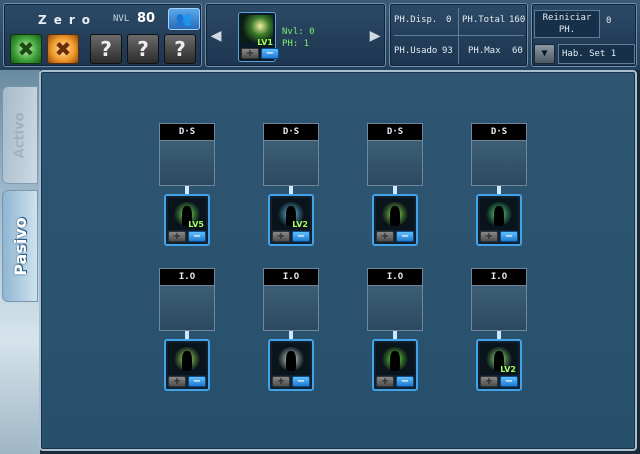  What do you see at coordinates (63, 49) in the screenshot?
I see `skill-slot-2: ✖` at bounding box center [63, 49].